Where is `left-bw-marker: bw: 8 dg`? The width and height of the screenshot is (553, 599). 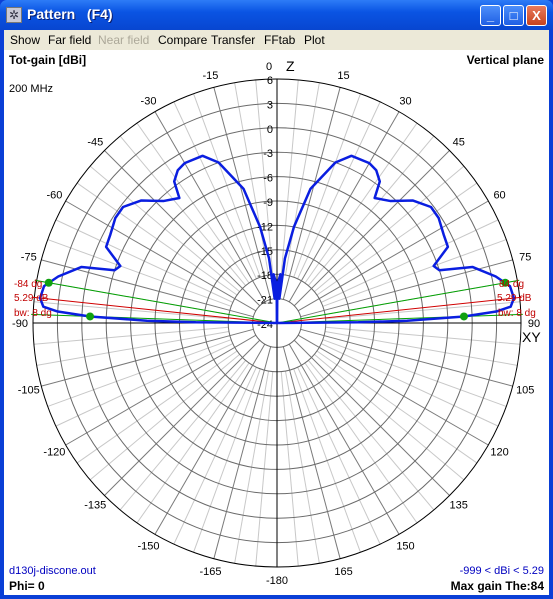
left-bw-marker: bw: 8 dg is located at coordinates (33, 313).